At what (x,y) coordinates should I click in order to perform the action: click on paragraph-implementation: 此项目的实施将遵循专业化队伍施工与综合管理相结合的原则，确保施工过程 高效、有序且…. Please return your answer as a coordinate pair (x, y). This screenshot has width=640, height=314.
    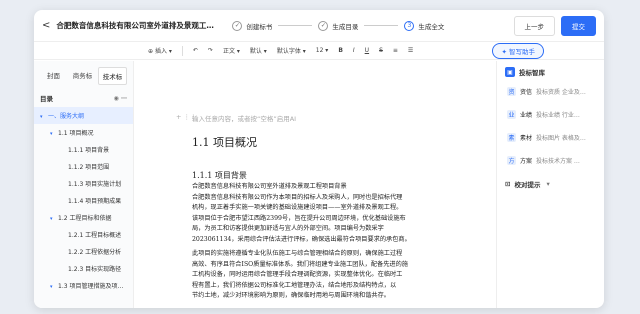
    Looking at the image, I should click on (317, 275).